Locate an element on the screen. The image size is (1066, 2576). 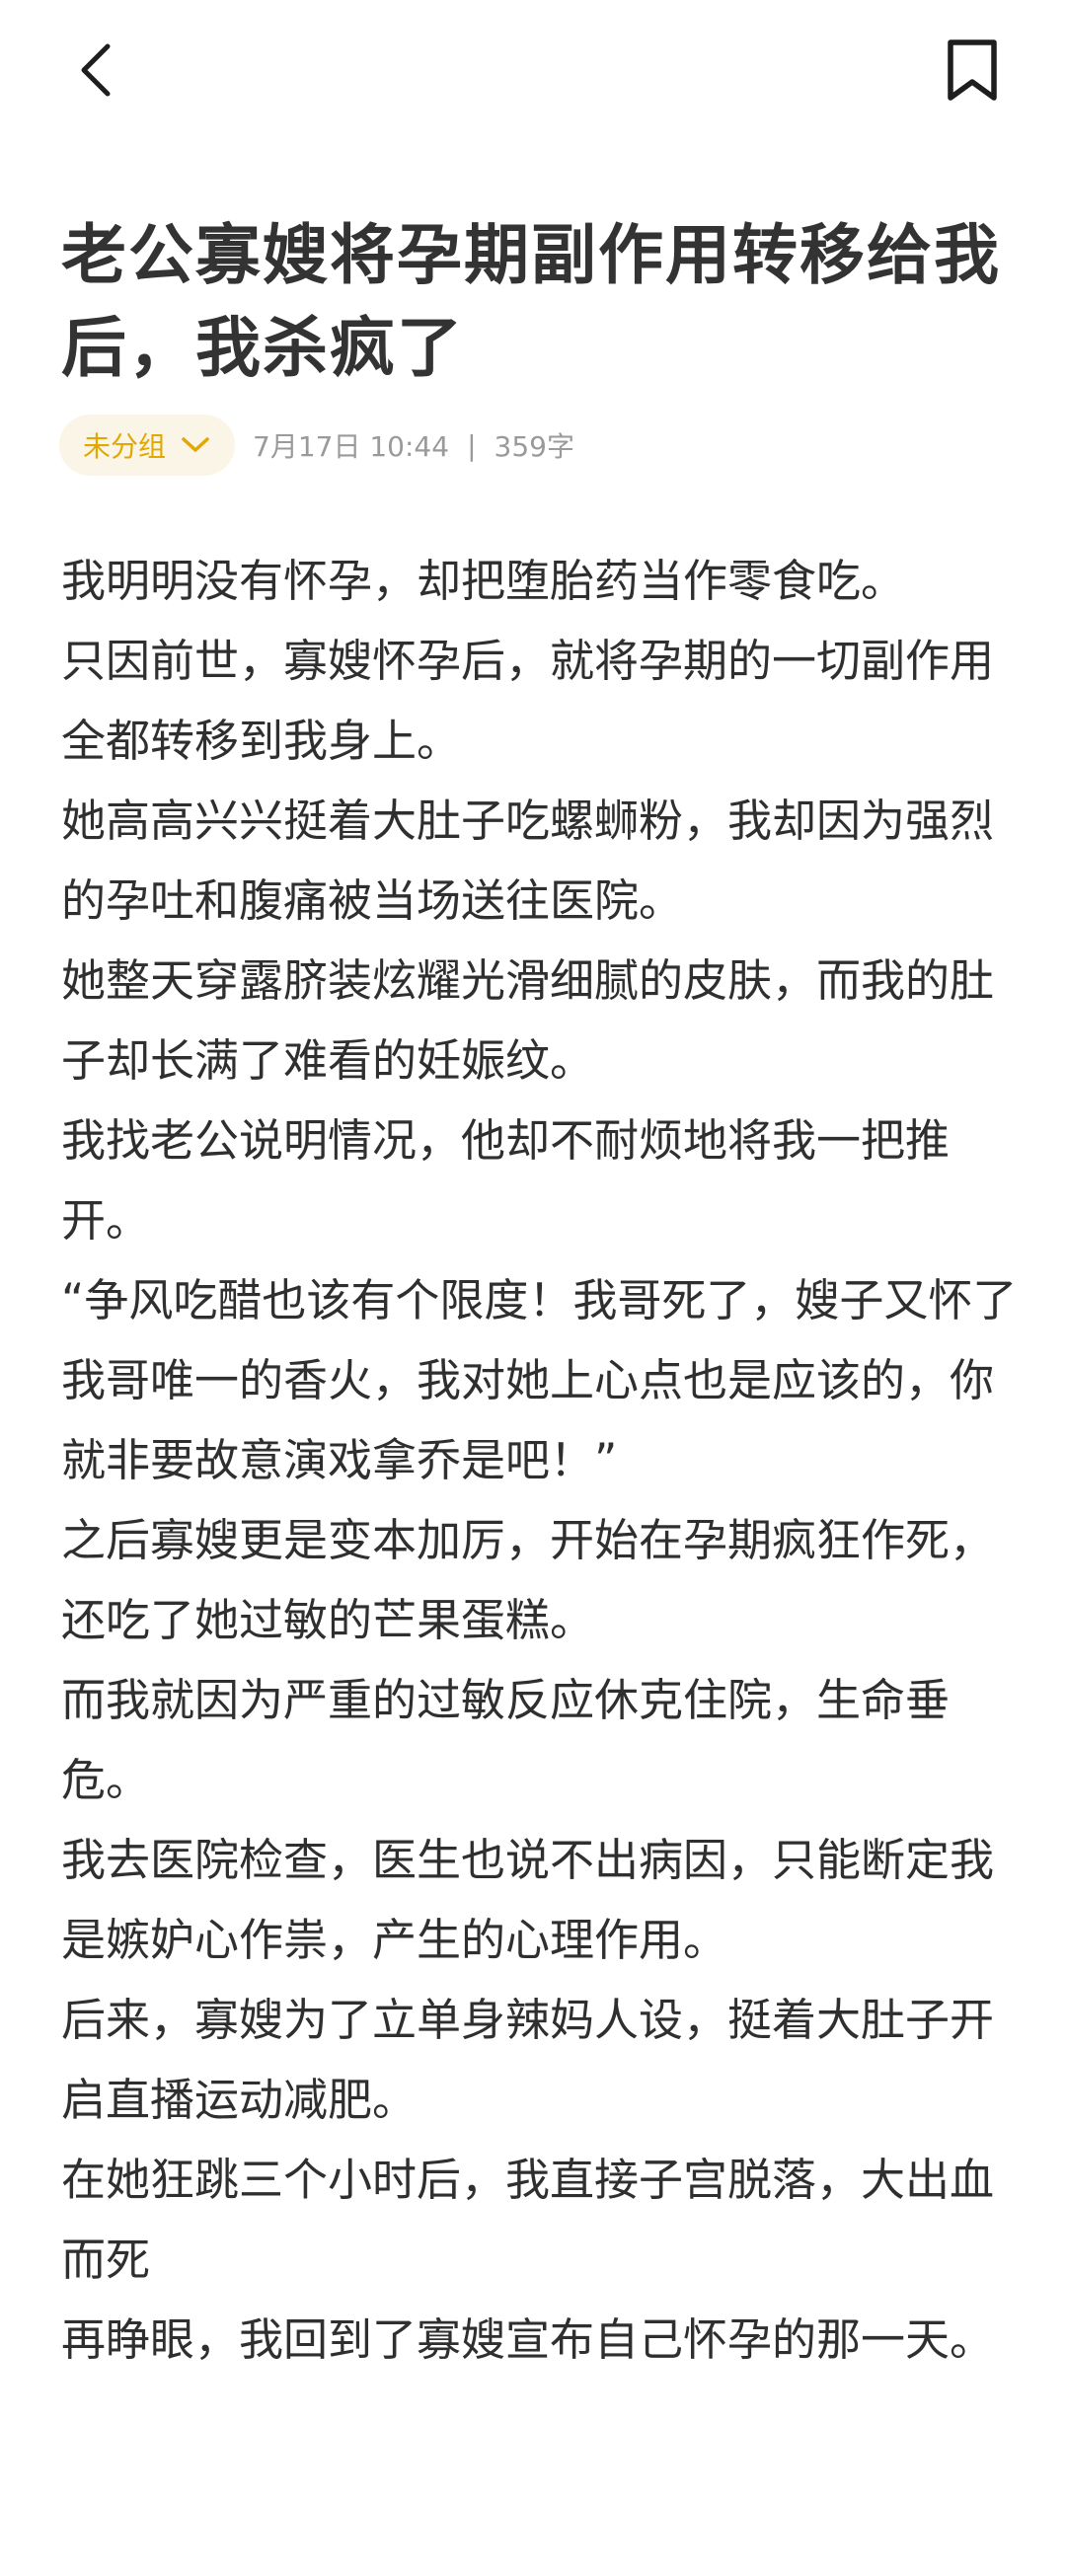
bookmark-icon is located at coordinates (972, 70).